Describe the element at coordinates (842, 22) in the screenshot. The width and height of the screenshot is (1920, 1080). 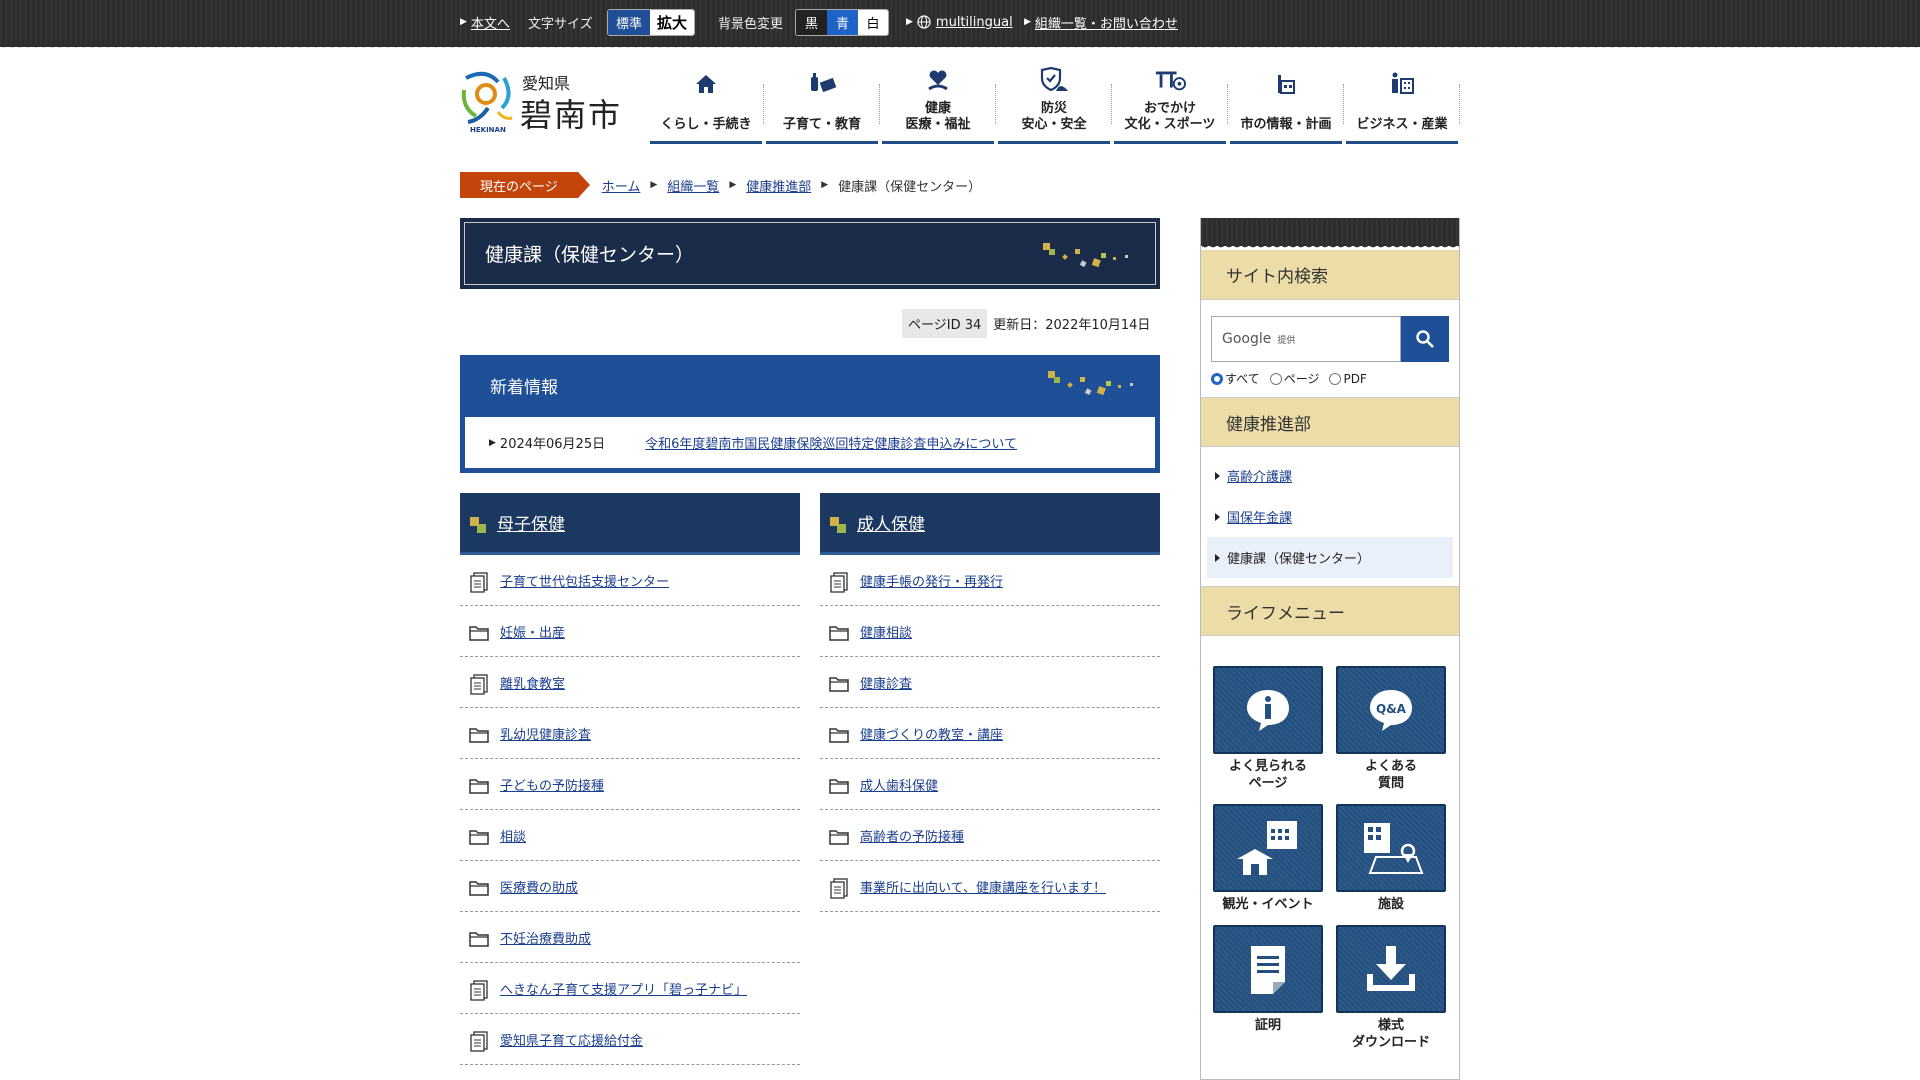
I see `bg-blue-button: 青` at that location.